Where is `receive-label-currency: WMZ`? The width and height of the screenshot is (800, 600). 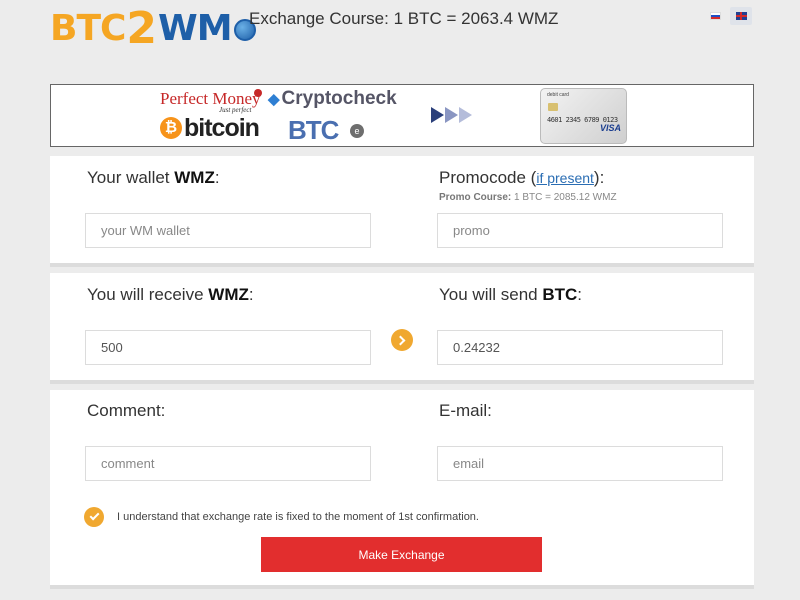
receive-label-currency: WMZ is located at coordinates (228, 294).